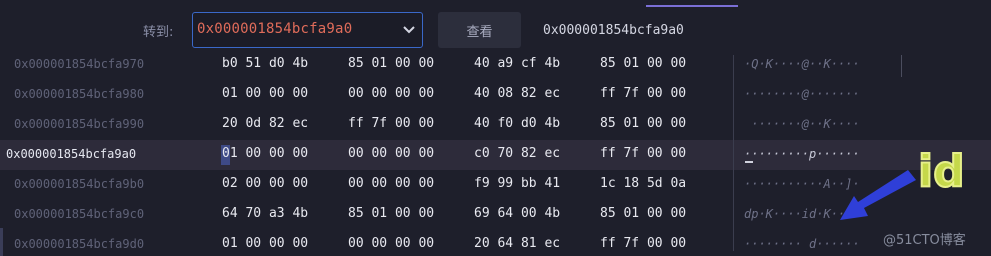  What do you see at coordinates (517, 63) in the screenshot?
I see `byte-group: 40 a9 cf 4b` at bounding box center [517, 63].